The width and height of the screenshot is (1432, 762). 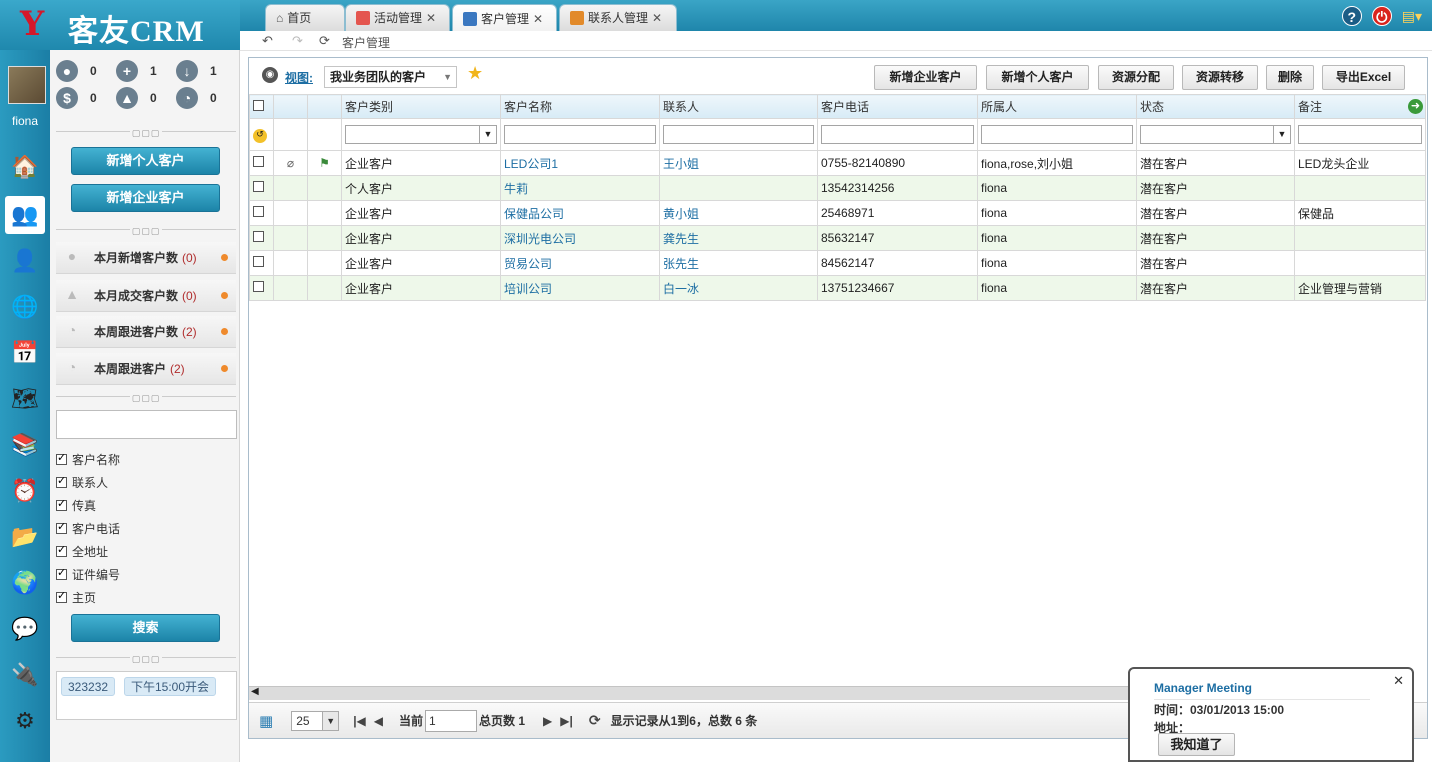 What do you see at coordinates (580, 134) in the screenshot?
I see `filter-name-input` at bounding box center [580, 134].